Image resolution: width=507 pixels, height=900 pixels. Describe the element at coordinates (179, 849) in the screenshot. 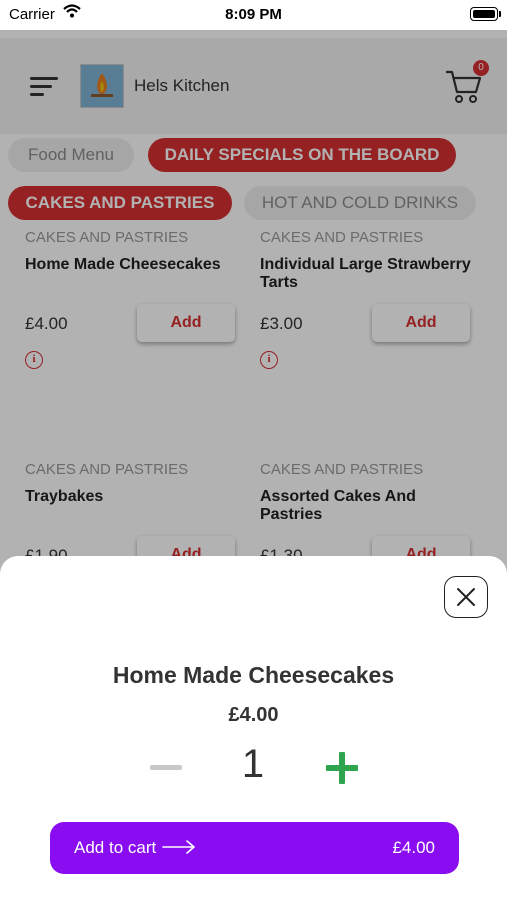

I see `arrow-right-icon` at that location.